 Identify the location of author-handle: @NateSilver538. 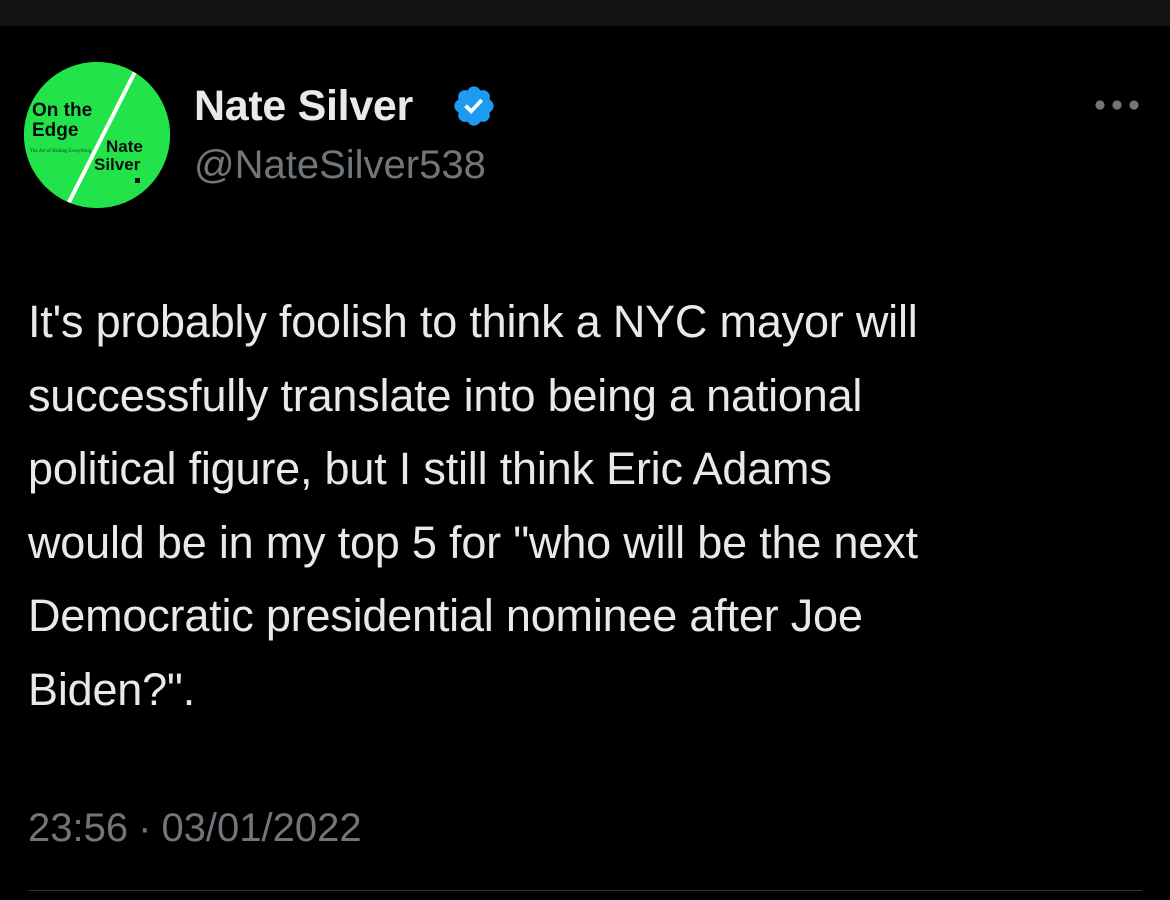
(340, 165).